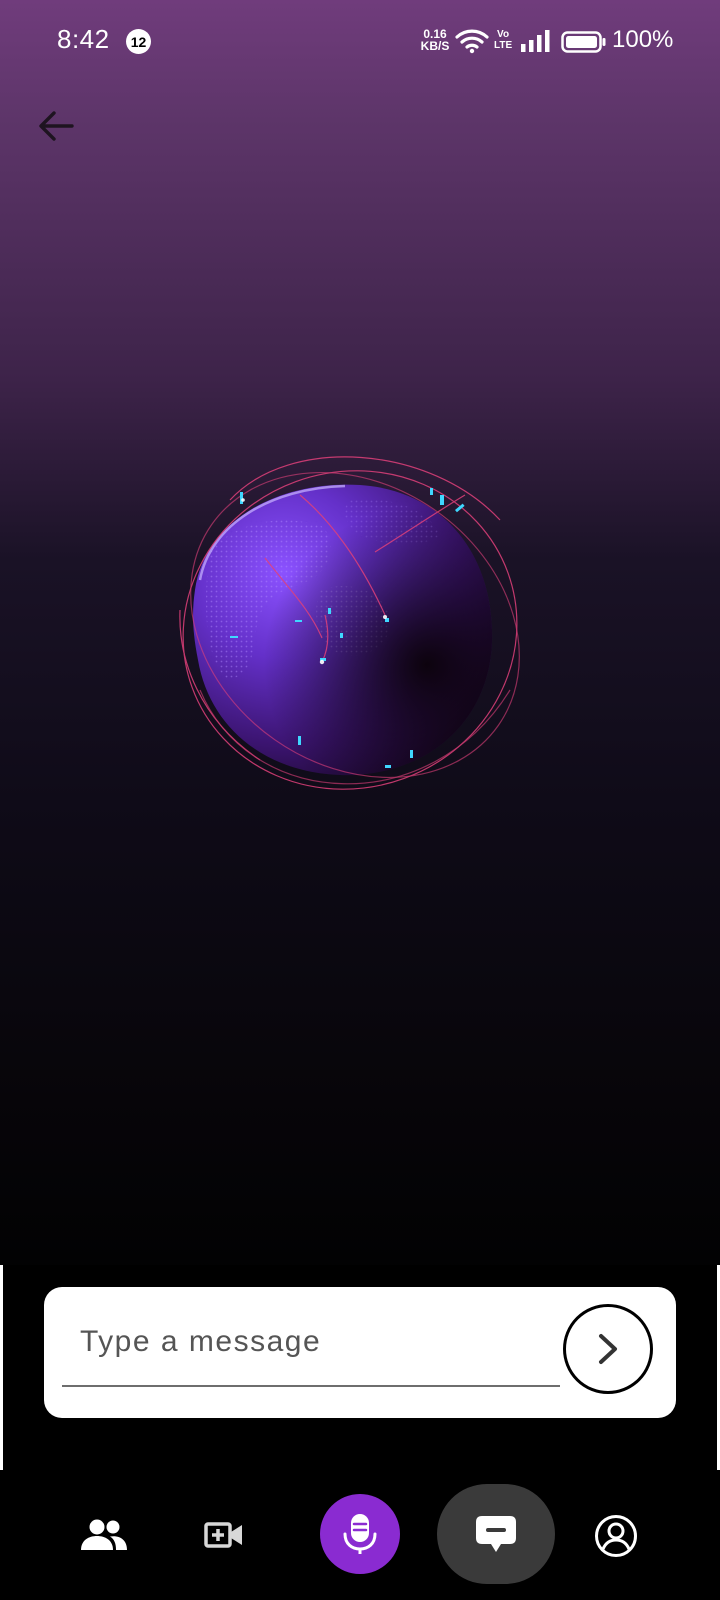 The width and height of the screenshot is (720, 1600). I want to click on account-circle-icon, so click(616, 1536).